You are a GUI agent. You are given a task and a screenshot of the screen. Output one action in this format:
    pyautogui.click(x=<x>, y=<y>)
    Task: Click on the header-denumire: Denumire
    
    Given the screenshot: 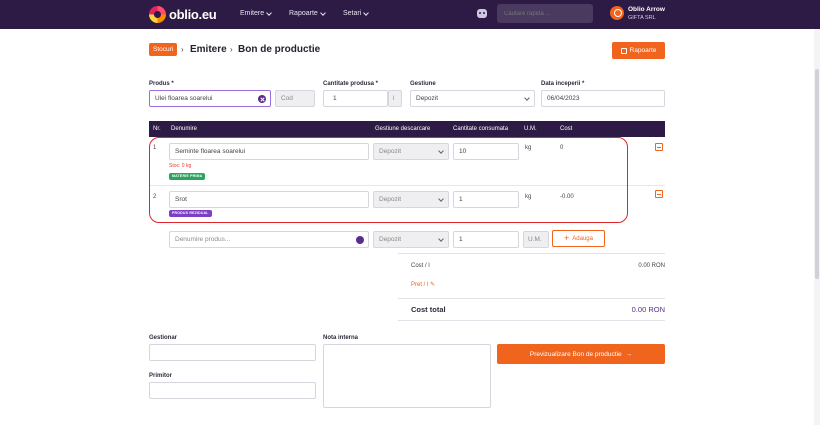 What is the action you would take?
    pyautogui.click(x=184, y=129)
    